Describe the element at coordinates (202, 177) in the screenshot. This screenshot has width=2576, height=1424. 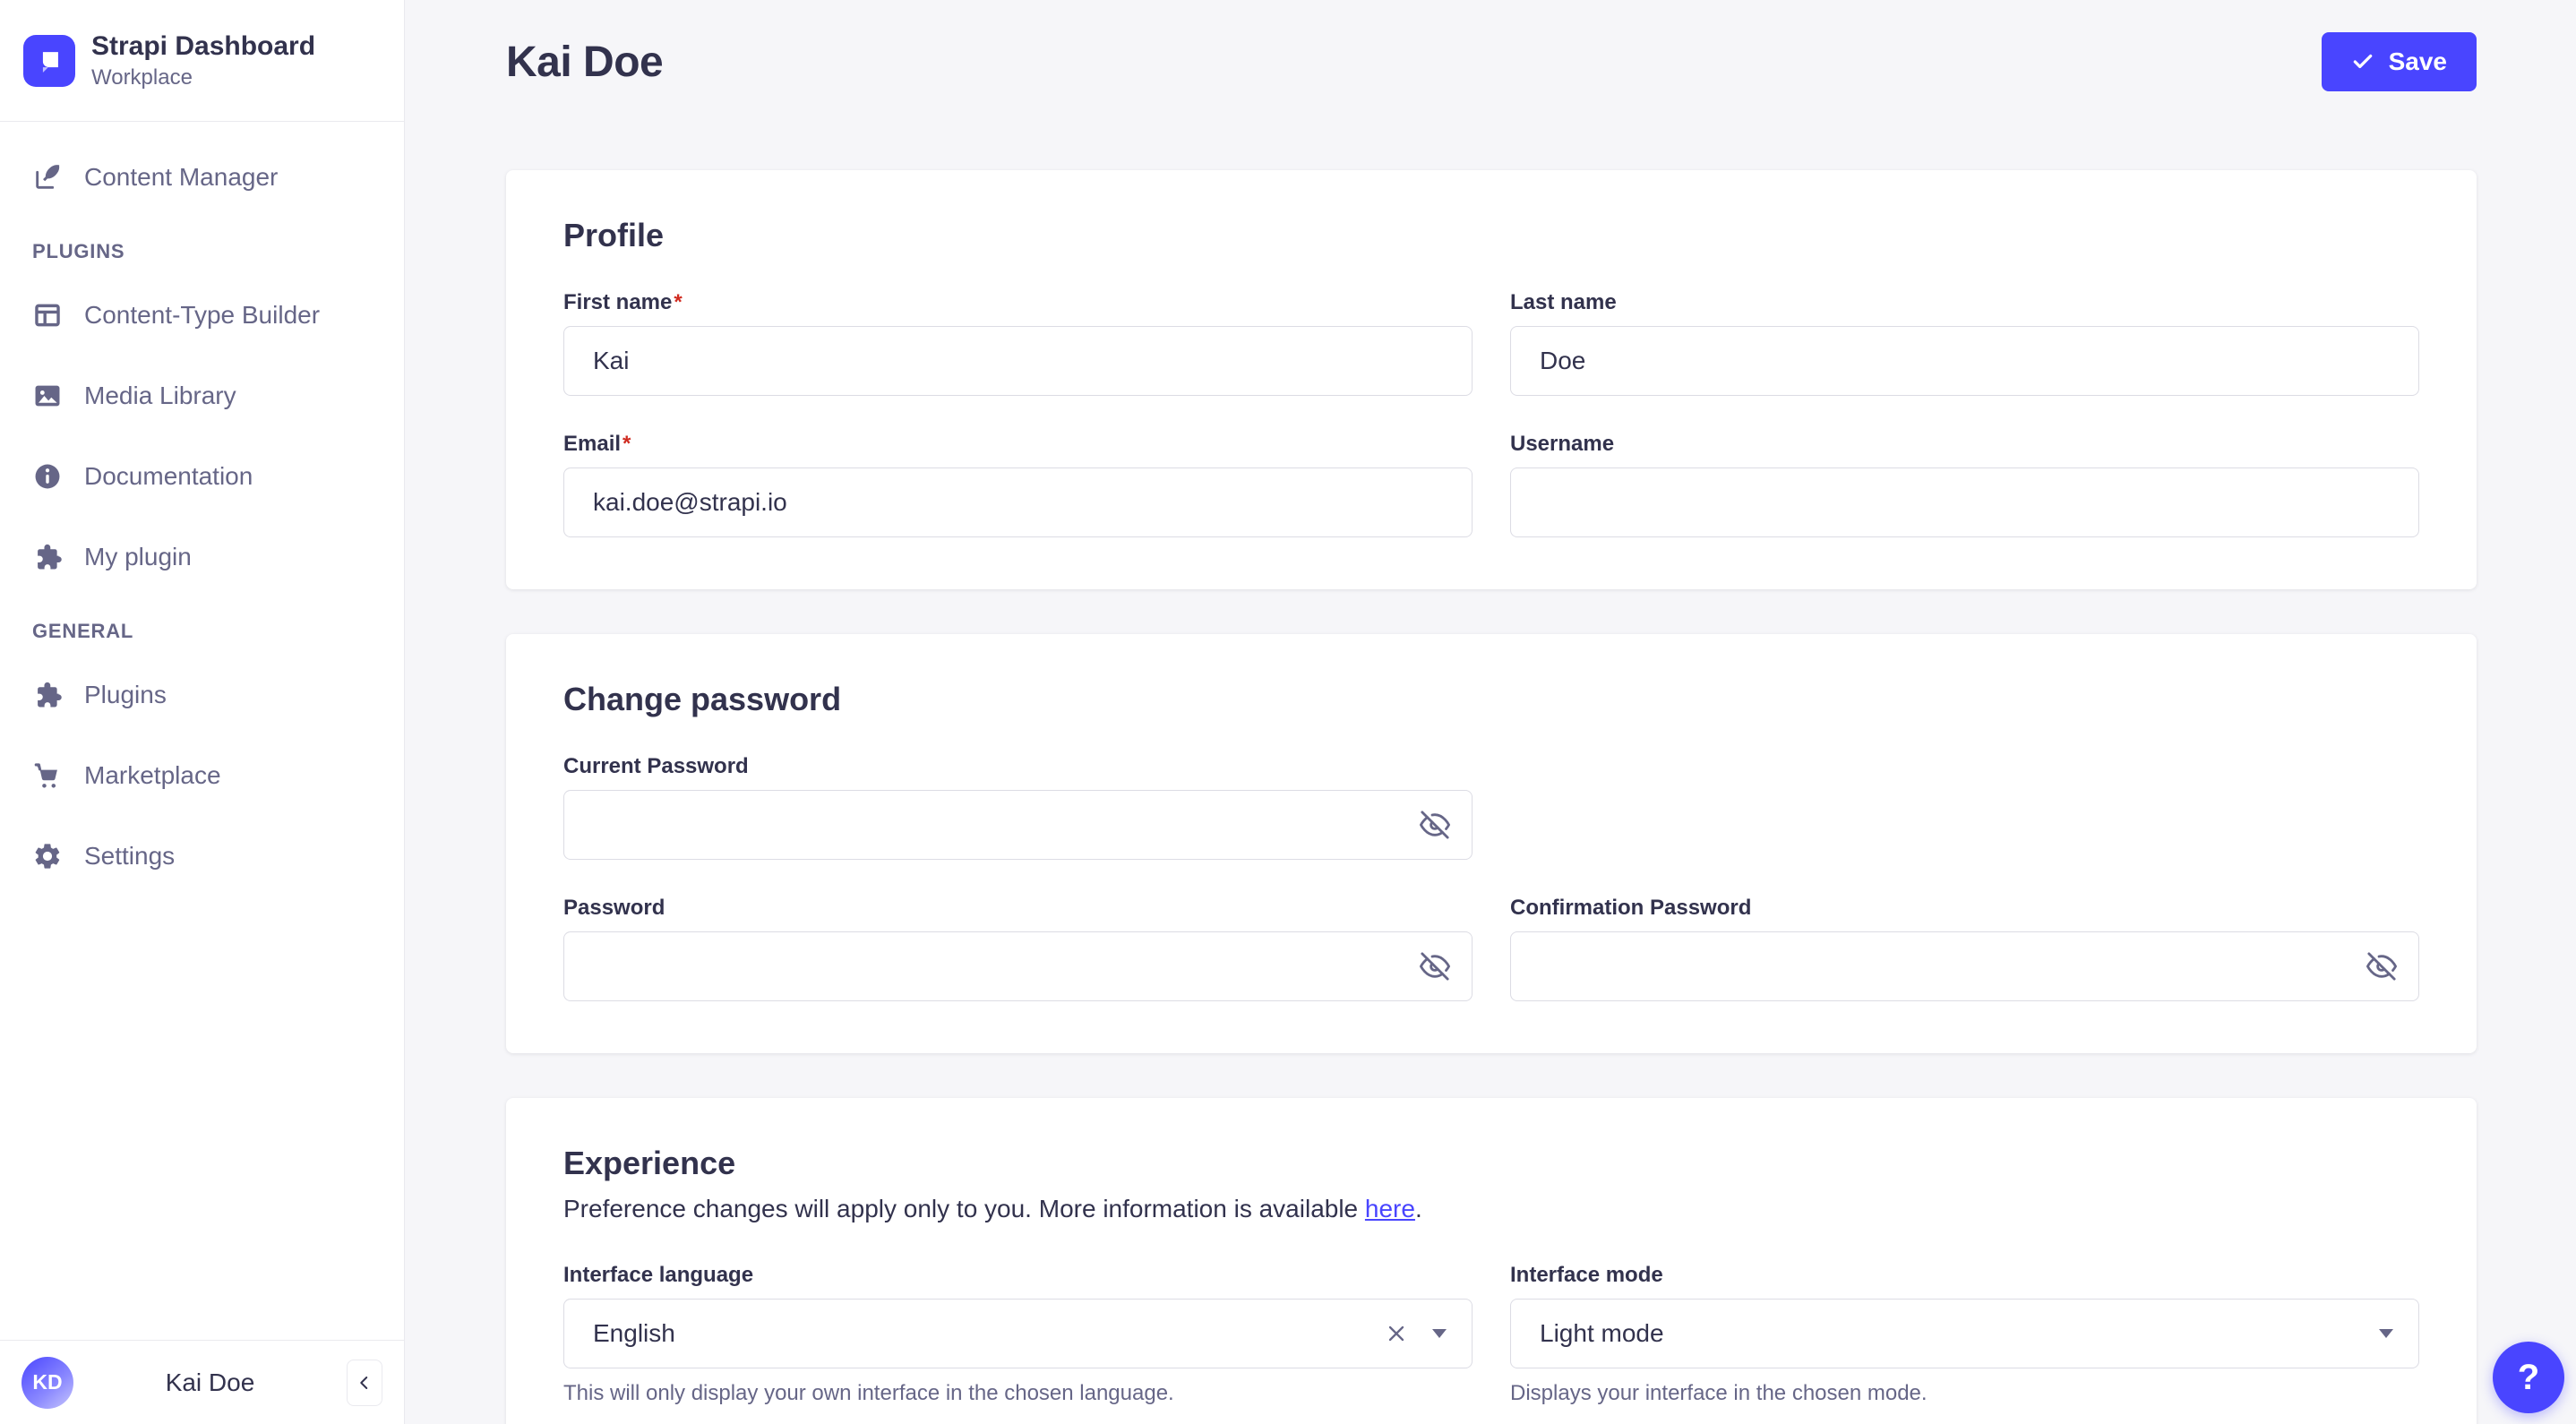
I see `sidebar-item-content-manager: Content Manager` at that location.